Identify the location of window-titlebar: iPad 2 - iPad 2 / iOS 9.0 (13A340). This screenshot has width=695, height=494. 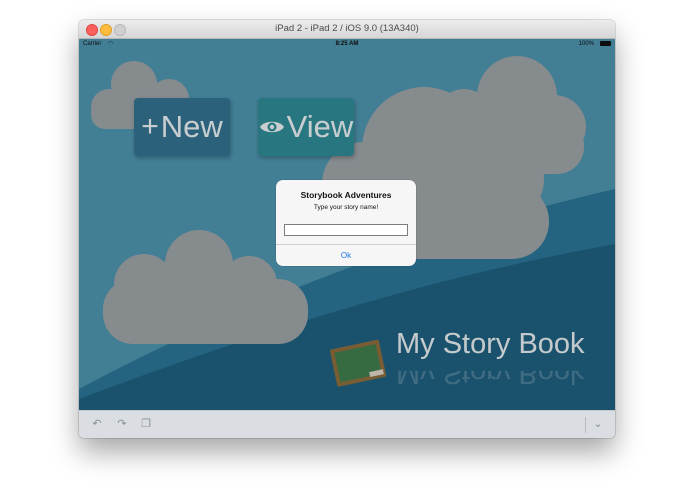
(347, 29).